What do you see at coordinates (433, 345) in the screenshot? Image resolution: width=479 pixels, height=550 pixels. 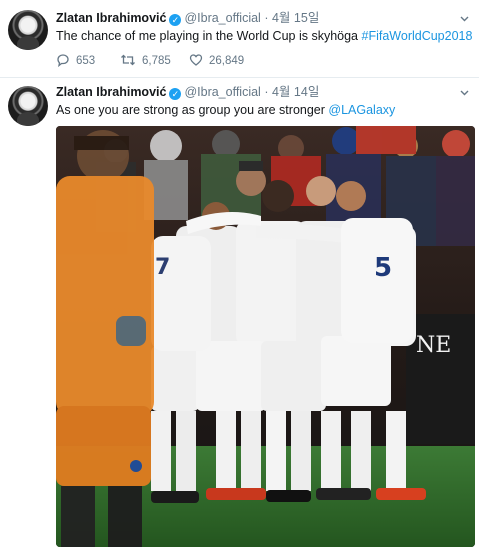 I see `stadium-sign-text: NE` at bounding box center [433, 345].